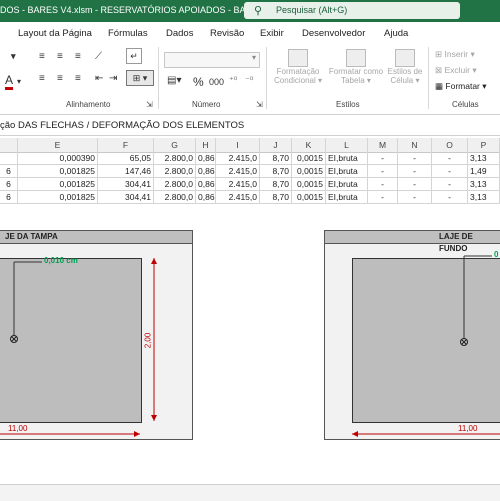 Image resolution: width=500 pixels, height=501 pixels. Describe the element at coordinates (113, 78) in the screenshot. I see `increase-indent-icon: ⇥` at that location.